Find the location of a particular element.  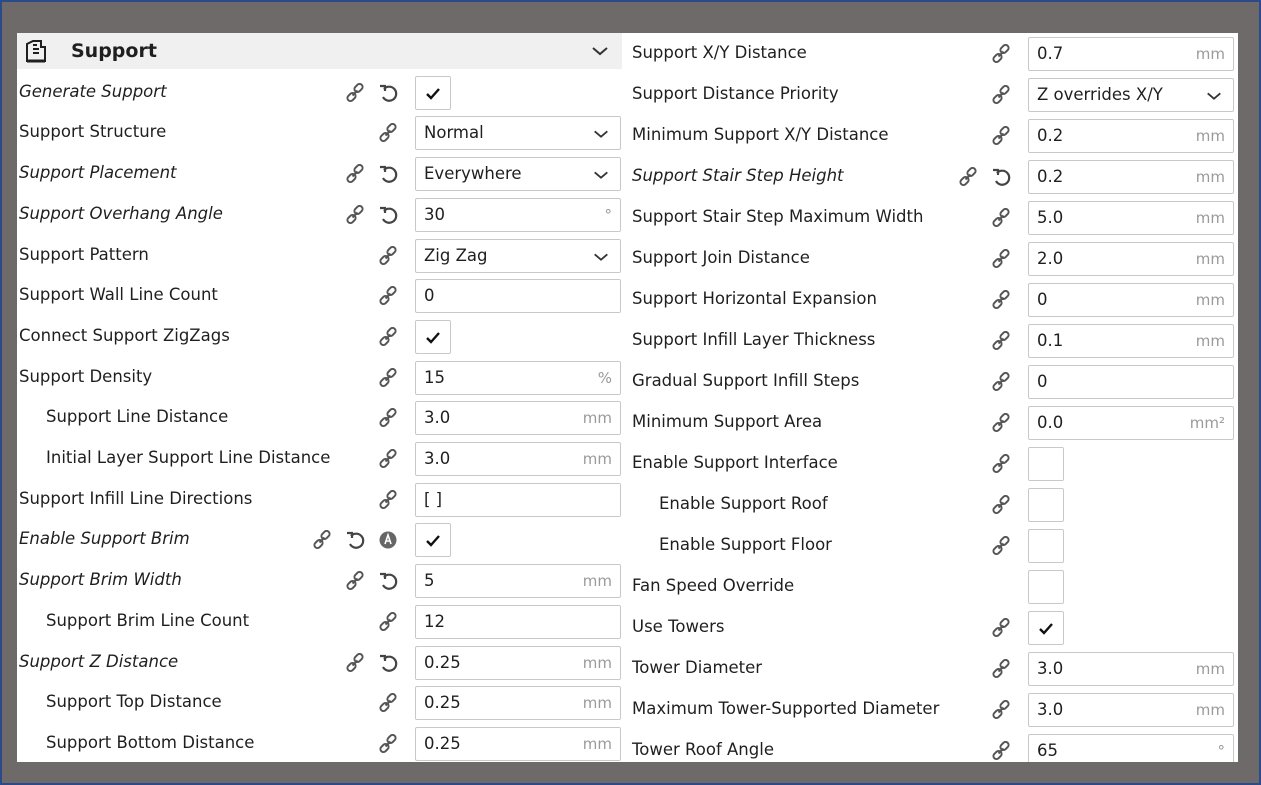

input-support-infill-line-directions: [ ] is located at coordinates (518, 499).